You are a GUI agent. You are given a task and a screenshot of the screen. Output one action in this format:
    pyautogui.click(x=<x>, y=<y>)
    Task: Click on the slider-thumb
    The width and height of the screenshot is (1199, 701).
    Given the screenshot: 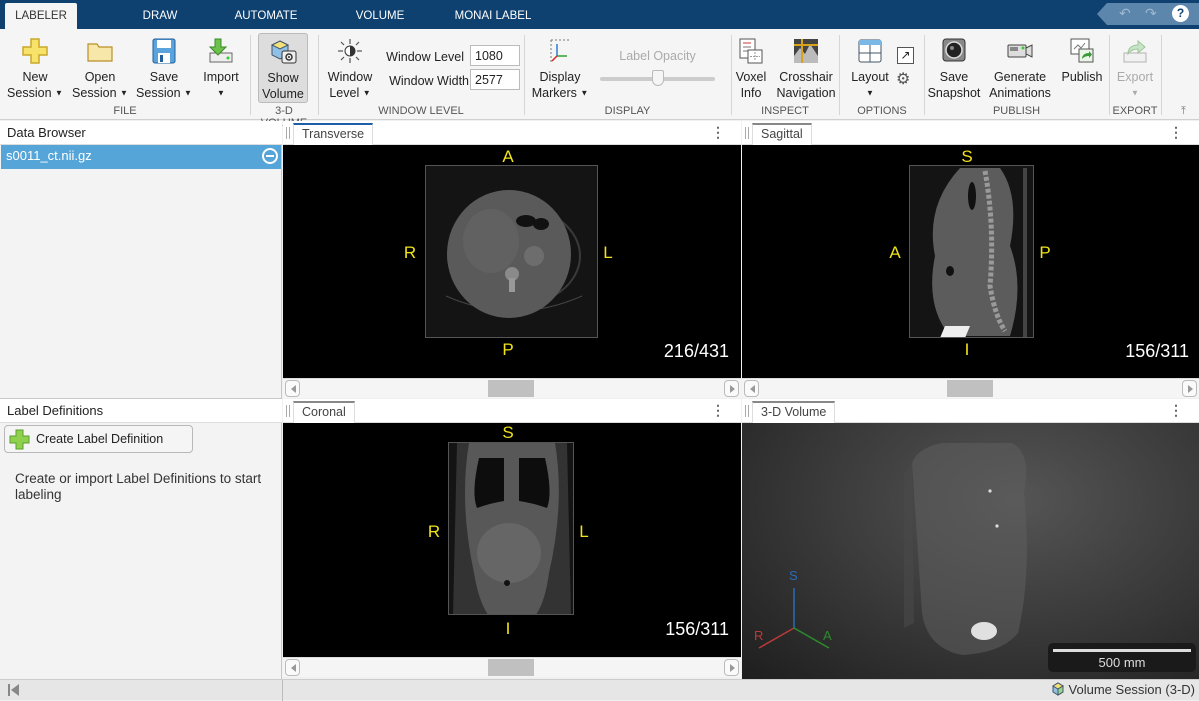 What is the action you would take?
    pyautogui.click(x=657, y=78)
    